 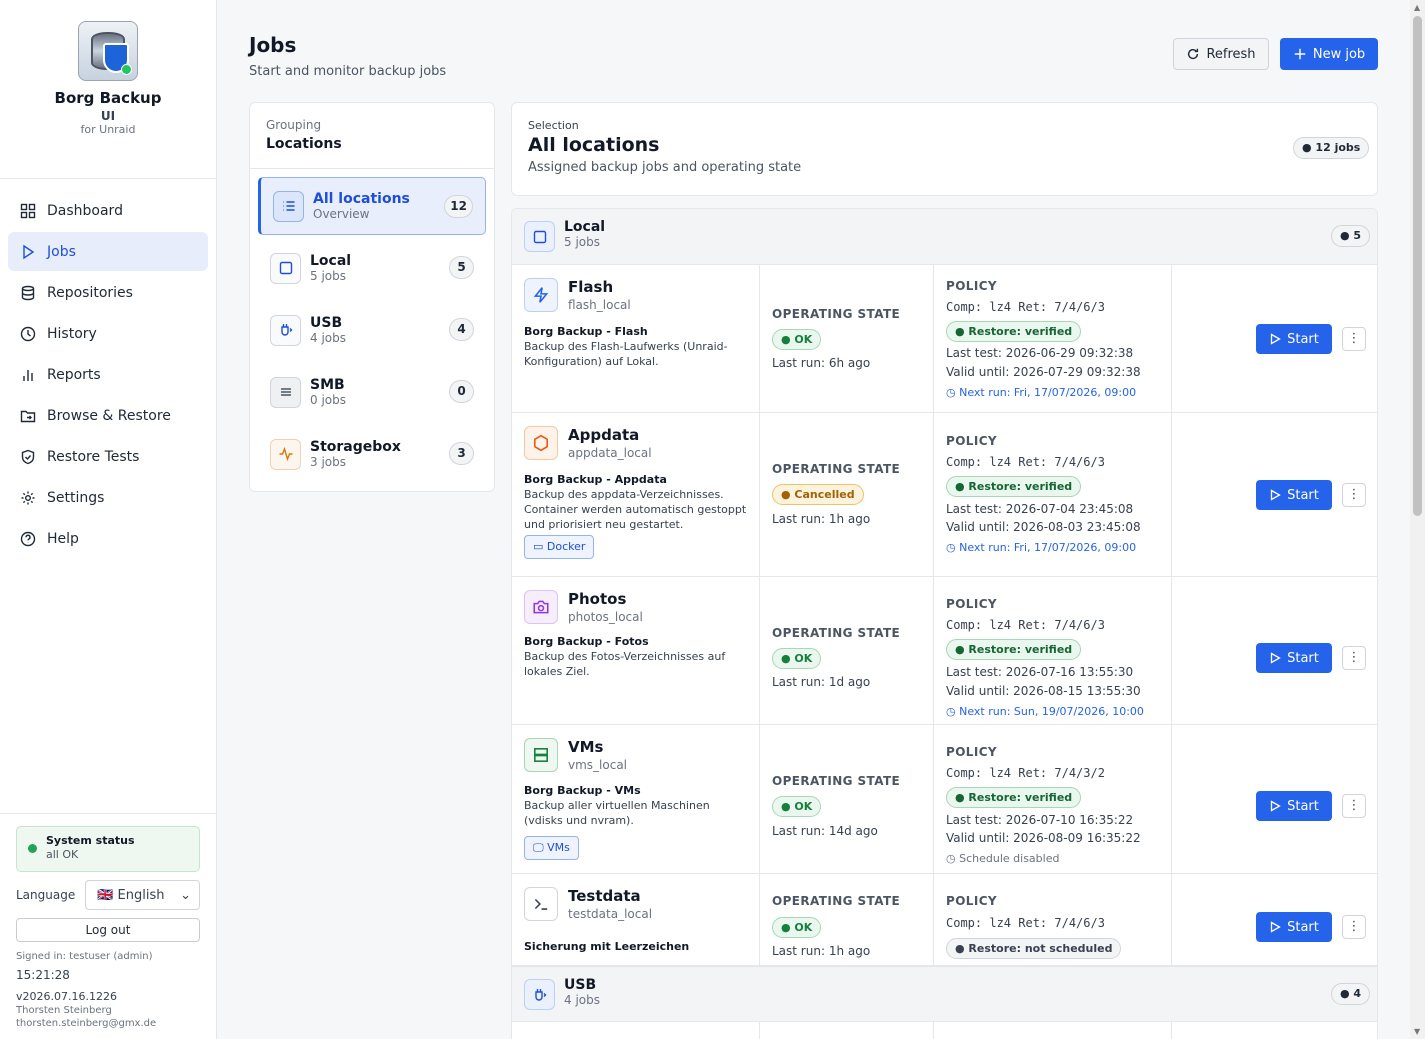 I want to click on logout-button: Log out, so click(x=108, y=930).